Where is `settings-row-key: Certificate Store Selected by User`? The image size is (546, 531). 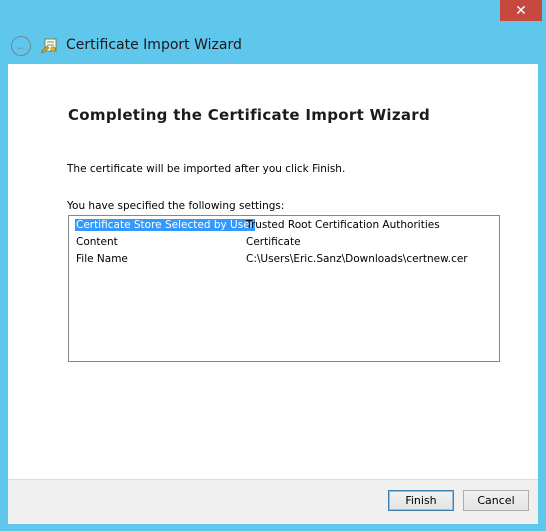 settings-row-key: Certificate Store Selected by User is located at coordinates (165, 225).